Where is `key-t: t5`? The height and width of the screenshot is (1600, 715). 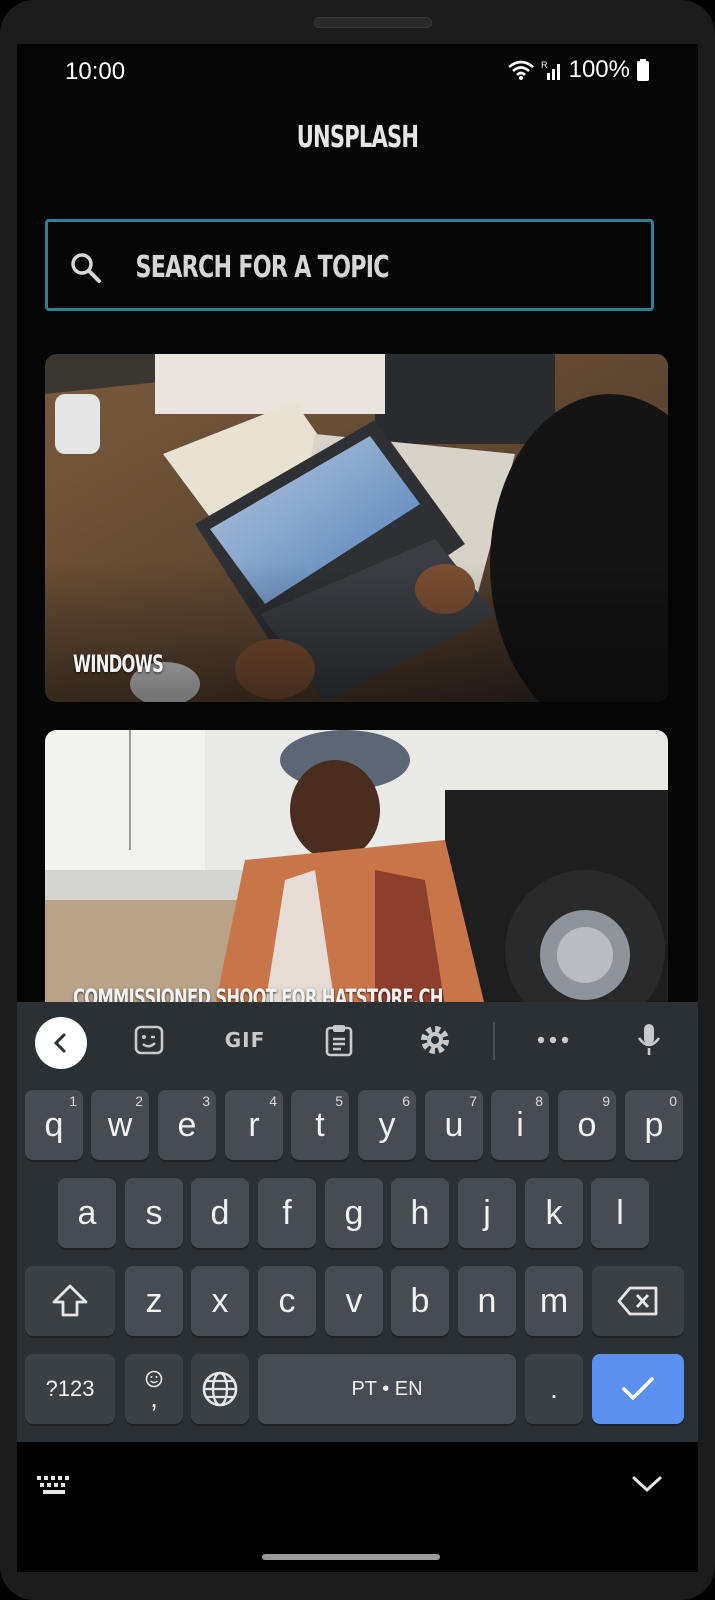 key-t: t5 is located at coordinates (320, 1125).